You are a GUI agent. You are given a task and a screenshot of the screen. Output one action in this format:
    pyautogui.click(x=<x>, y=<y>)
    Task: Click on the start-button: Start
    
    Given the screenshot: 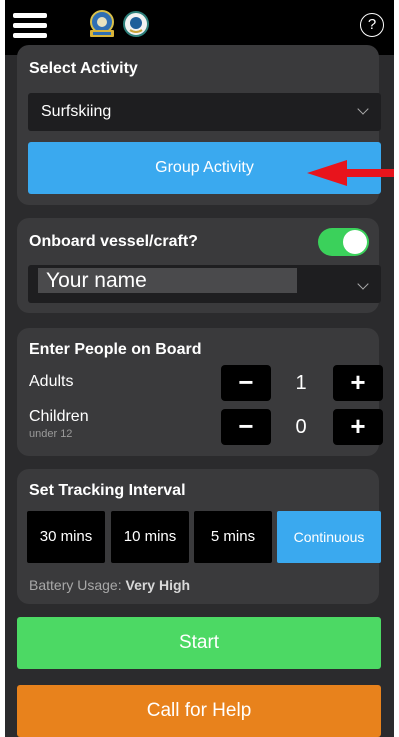 What is the action you would take?
    pyautogui.click(x=199, y=643)
    